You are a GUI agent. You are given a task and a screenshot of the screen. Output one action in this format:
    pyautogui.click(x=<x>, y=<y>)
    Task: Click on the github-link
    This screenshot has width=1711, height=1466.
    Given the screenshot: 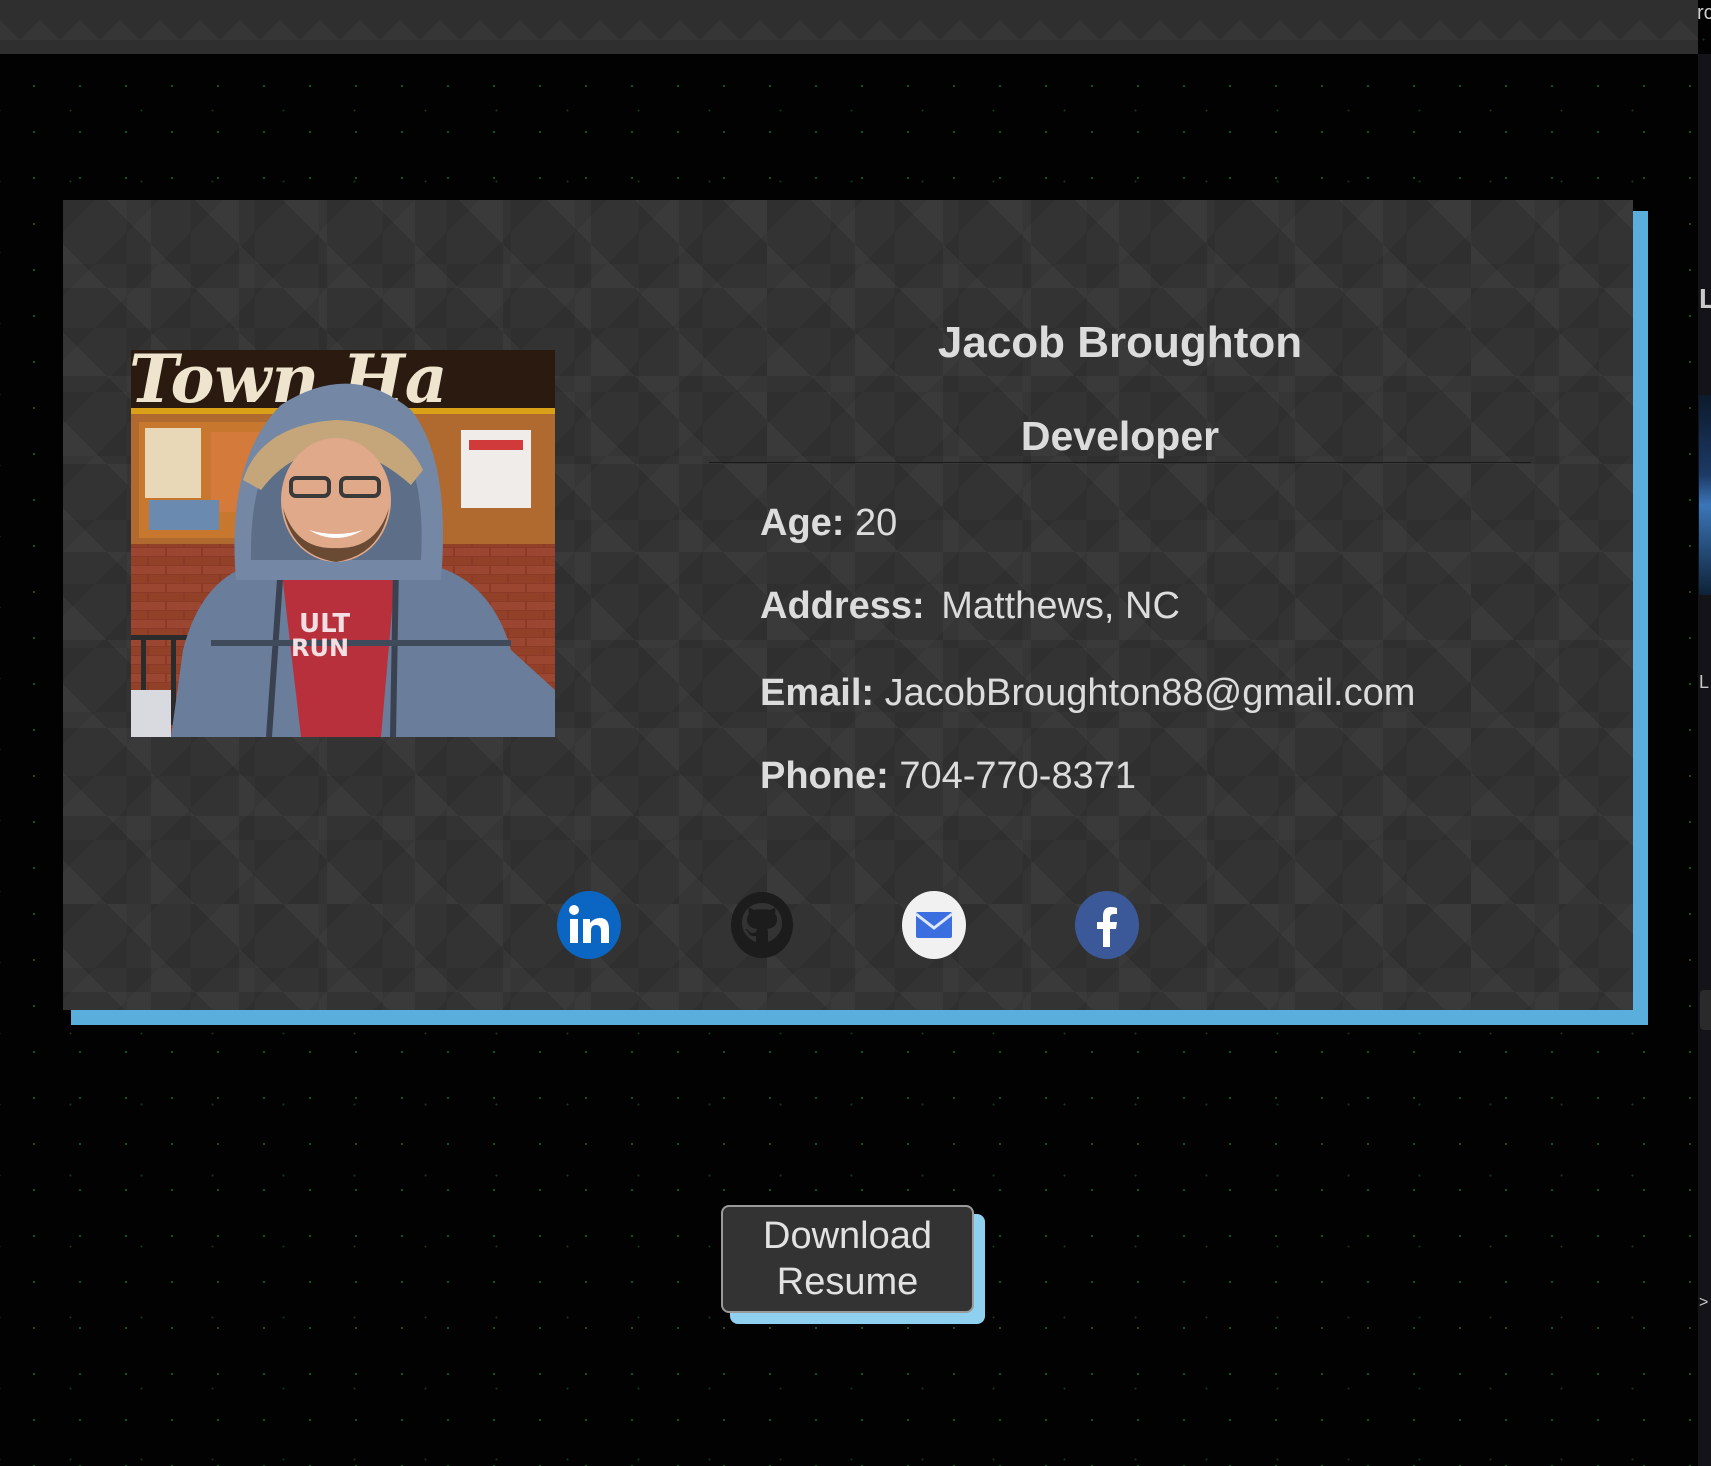 What is the action you would take?
    pyautogui.click(x=762, y=925)
    